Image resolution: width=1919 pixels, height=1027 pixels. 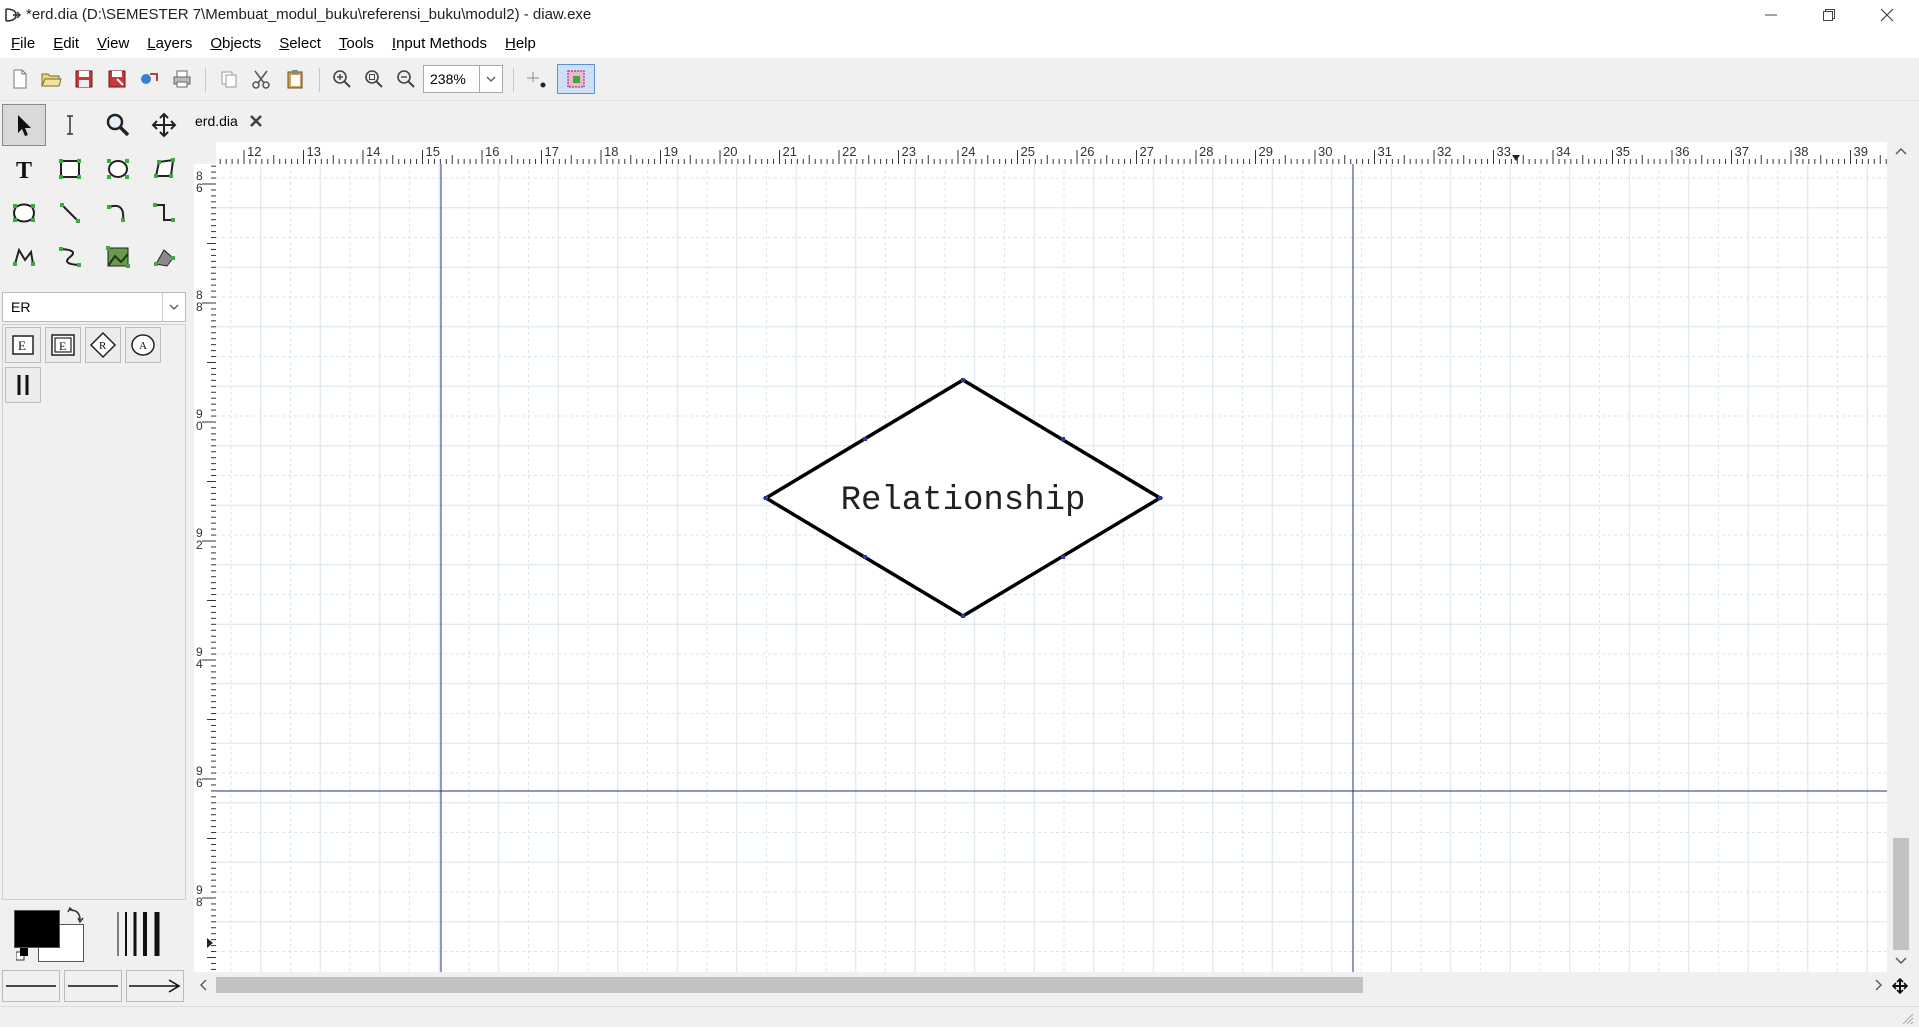 I want to click on save-as-button, so click(x=117, y=79).